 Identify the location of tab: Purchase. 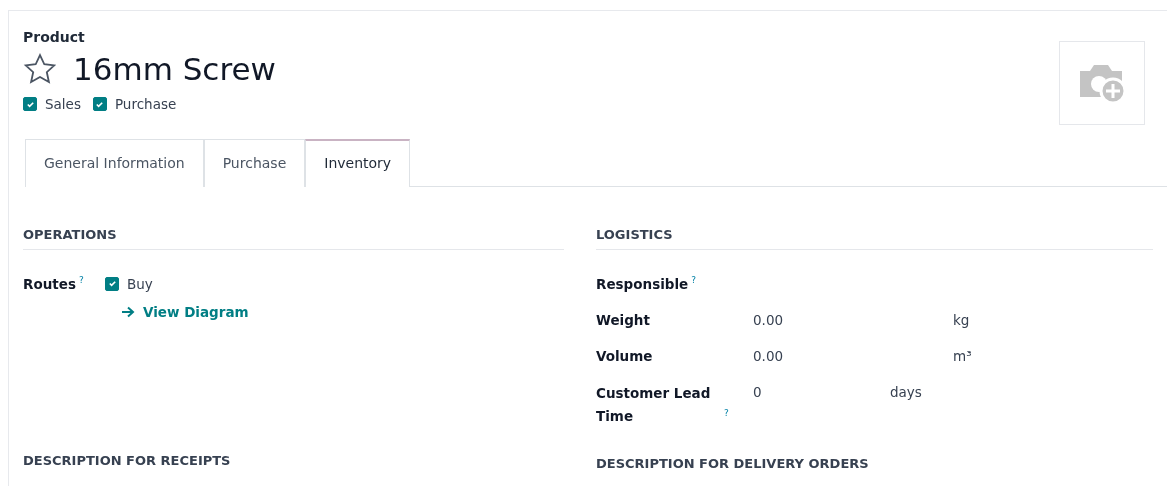
(254, 163).